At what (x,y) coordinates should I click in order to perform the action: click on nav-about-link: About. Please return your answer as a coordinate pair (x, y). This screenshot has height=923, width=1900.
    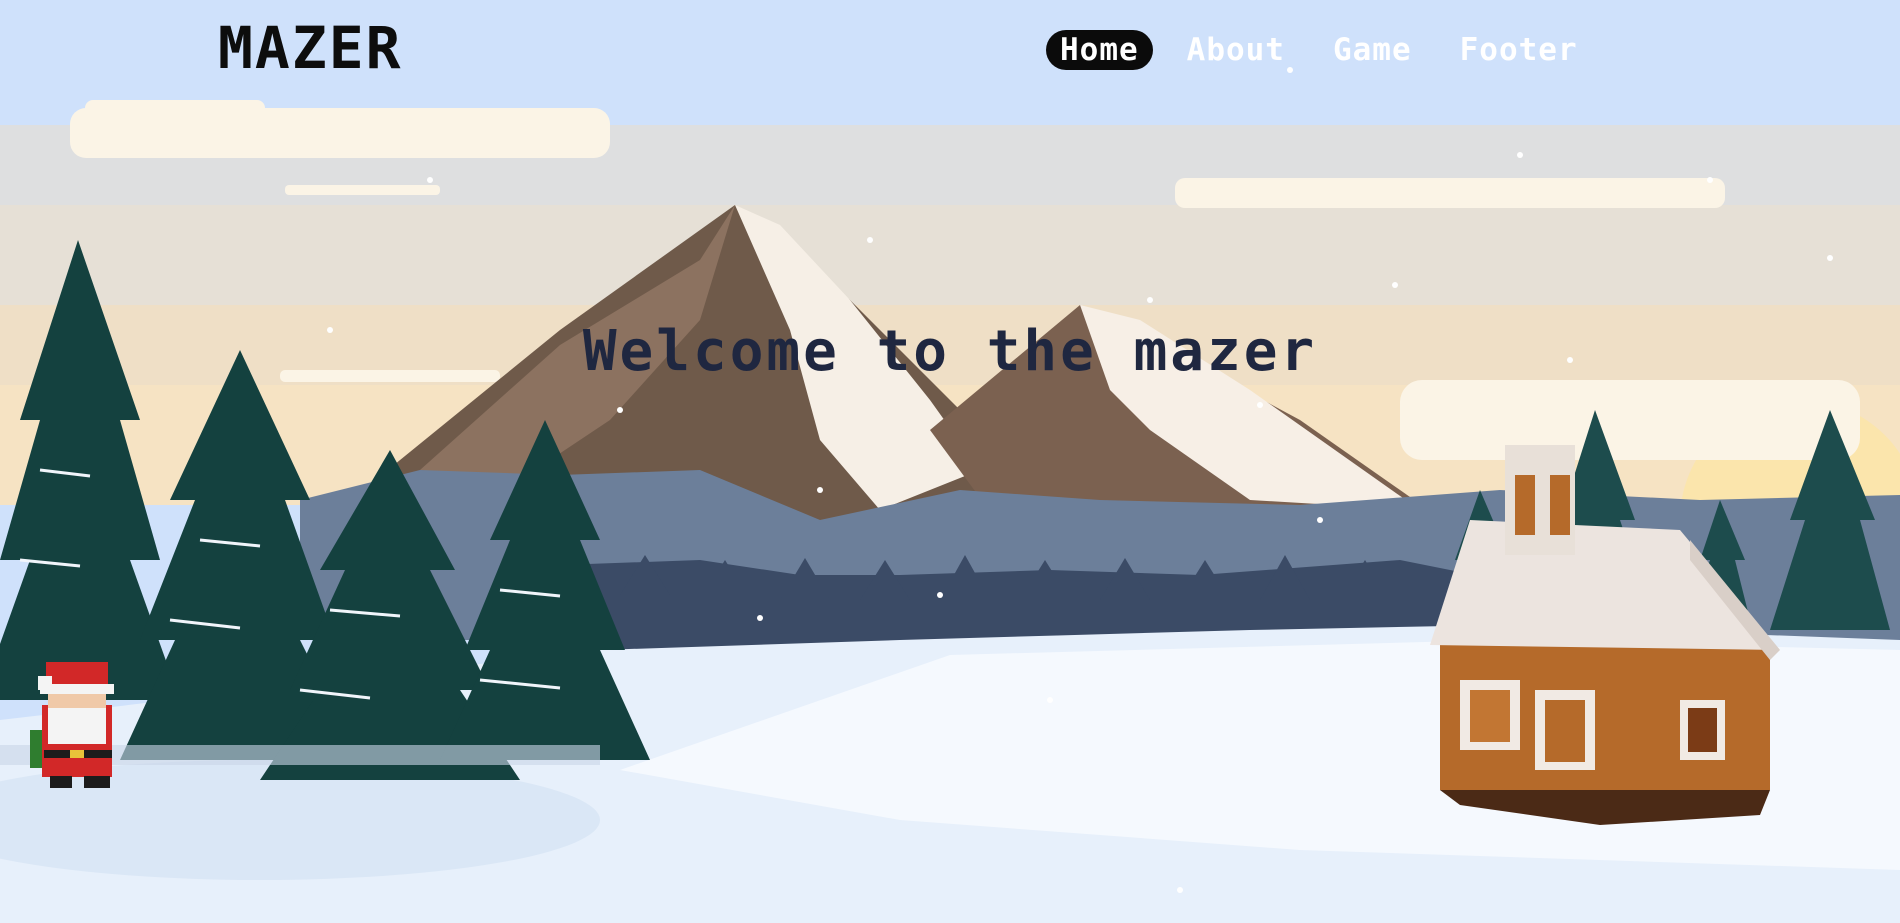
    Looking at the image, I should click on (1236, 50).